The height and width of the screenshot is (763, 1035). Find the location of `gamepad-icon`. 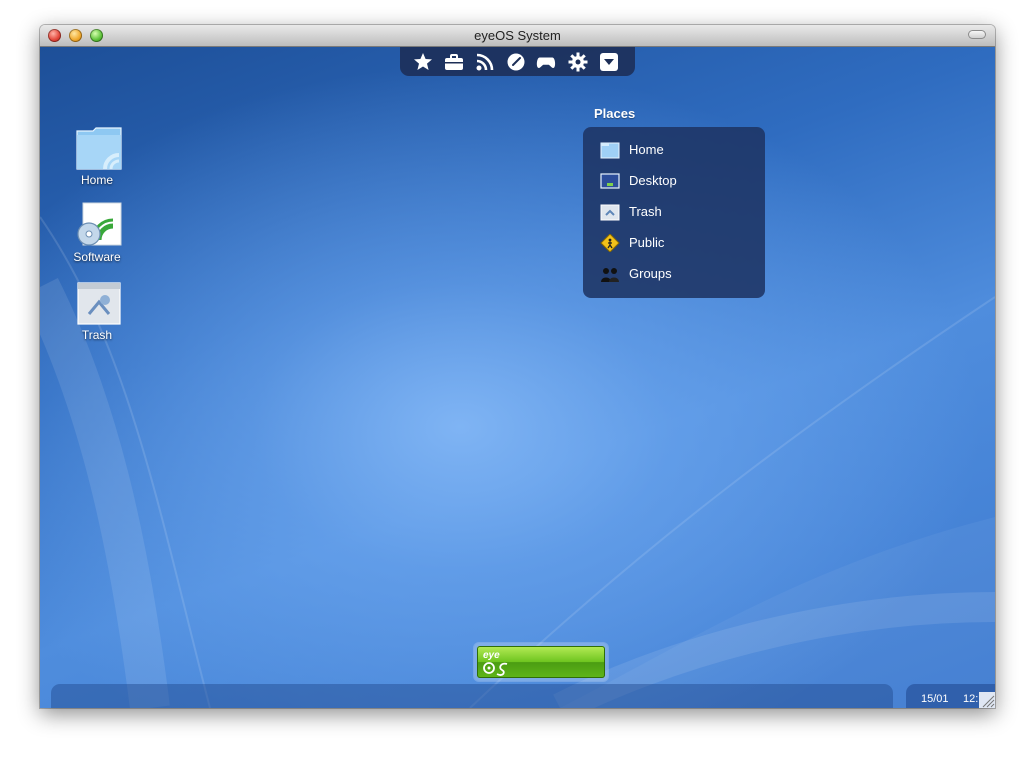

gamepad-icon is located at coordinates (546, 62).